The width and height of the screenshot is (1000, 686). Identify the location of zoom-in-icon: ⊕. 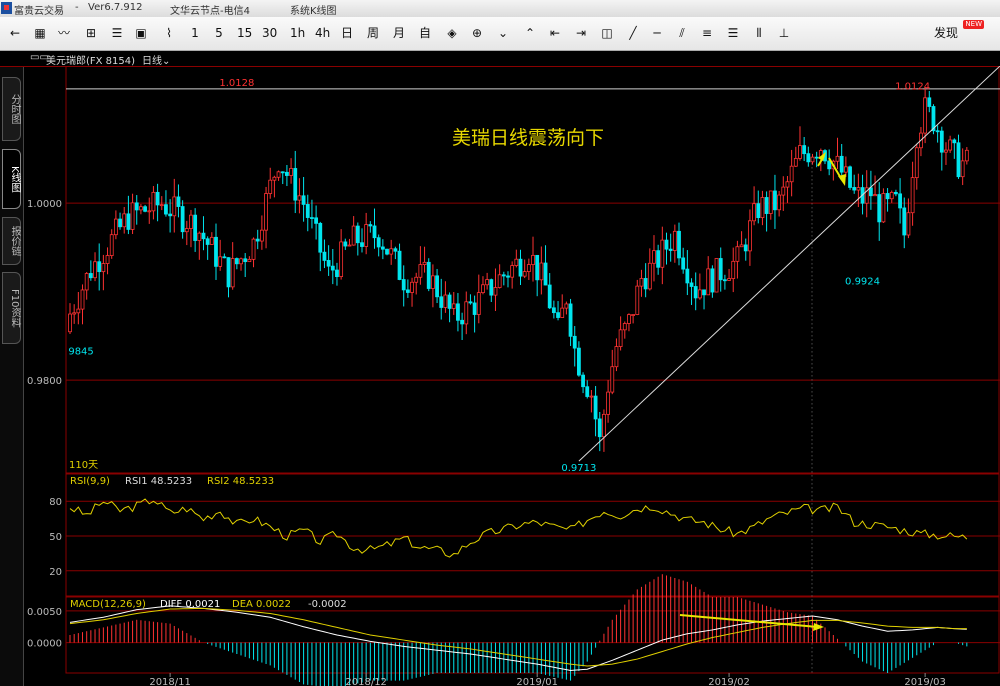
(477, 33).